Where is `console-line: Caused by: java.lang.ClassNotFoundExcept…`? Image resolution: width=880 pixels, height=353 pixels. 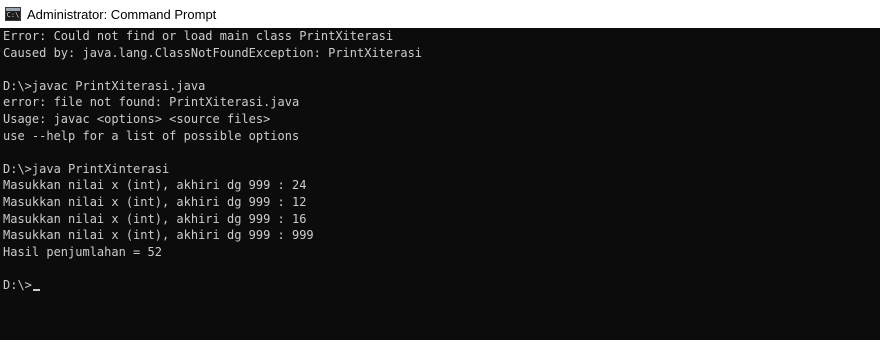 console-line: Caused by: java.lang.ClassNotFoundExcept… is located at coordinates (213, 52).